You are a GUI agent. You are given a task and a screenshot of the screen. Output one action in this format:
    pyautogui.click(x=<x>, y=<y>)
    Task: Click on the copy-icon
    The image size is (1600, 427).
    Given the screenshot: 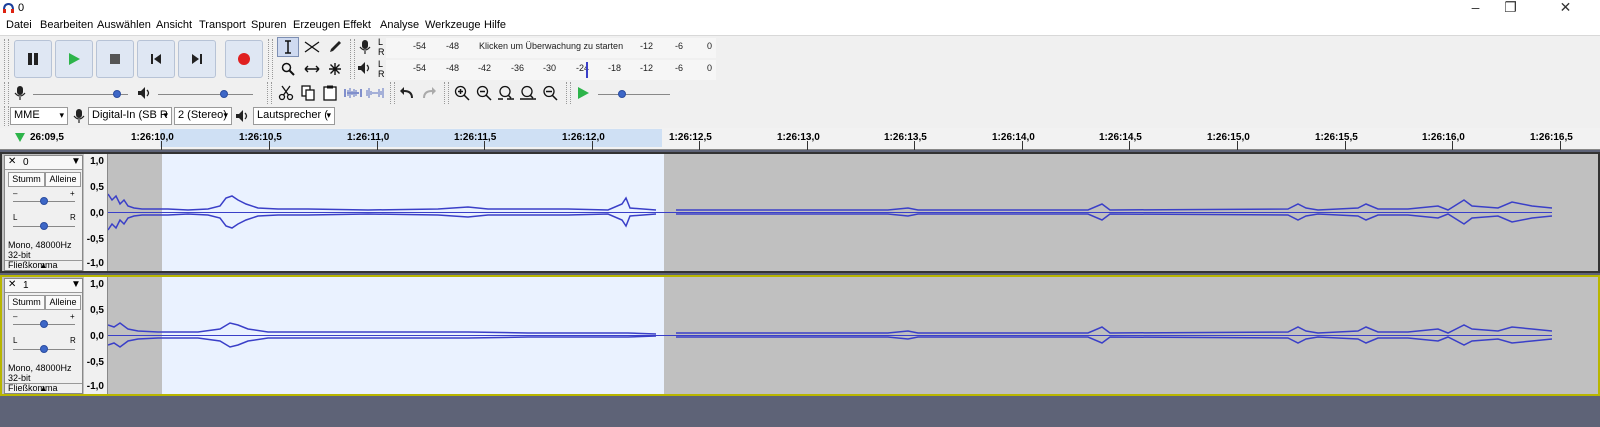 What is the action you would take?
    pyautogui.click(x=308, y=93)
    